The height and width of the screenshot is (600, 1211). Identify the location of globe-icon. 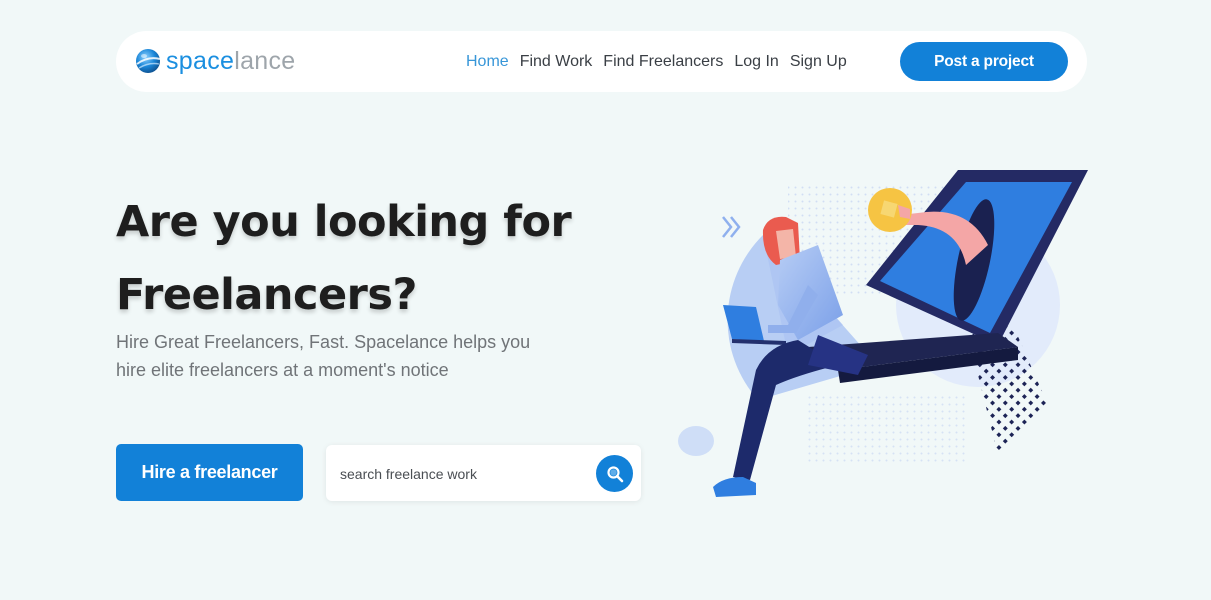
(148, 61).